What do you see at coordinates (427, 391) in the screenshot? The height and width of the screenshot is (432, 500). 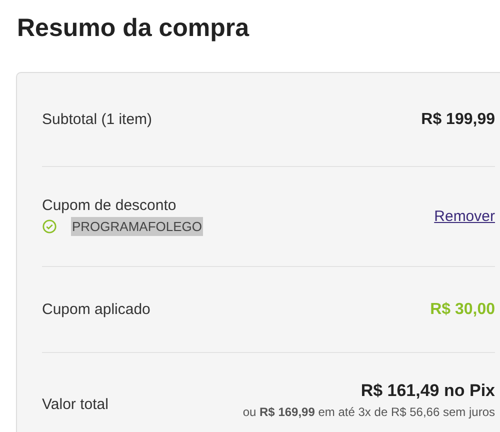 I see `pix-price: R$ 161,49 no Pix` at bounding box center [427, 391].